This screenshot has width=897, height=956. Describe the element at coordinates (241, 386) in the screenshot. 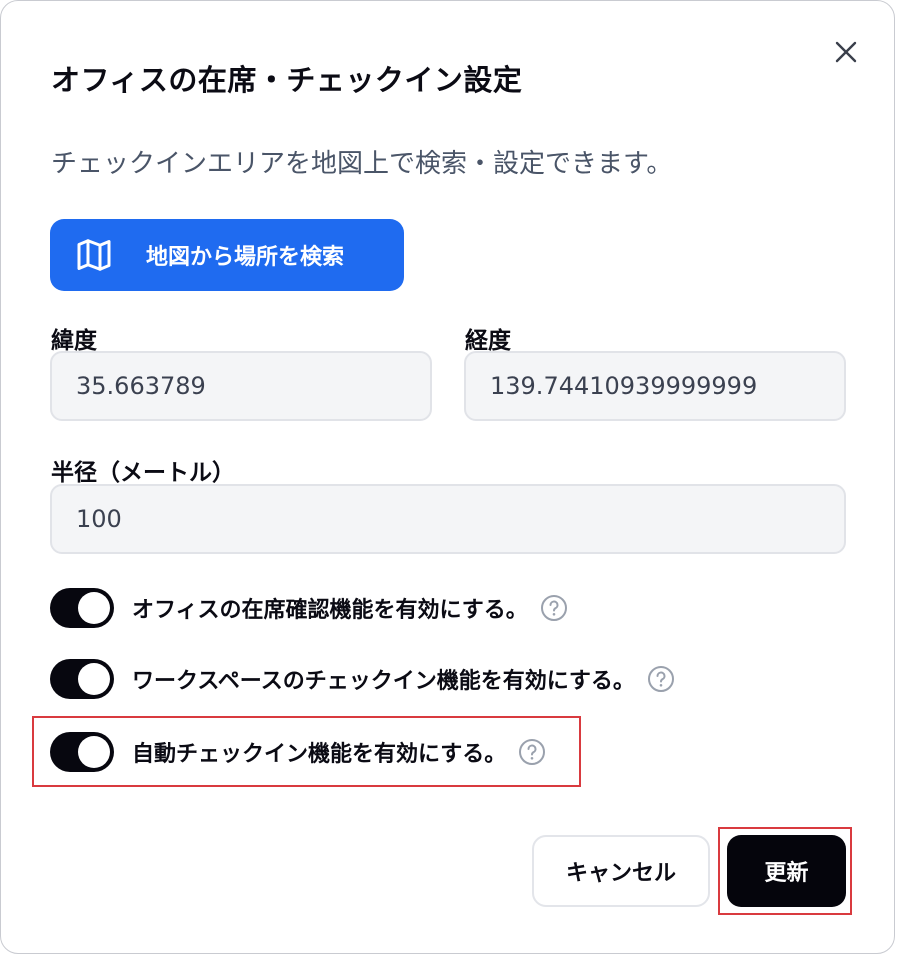

I see `latitude-input` at that location.